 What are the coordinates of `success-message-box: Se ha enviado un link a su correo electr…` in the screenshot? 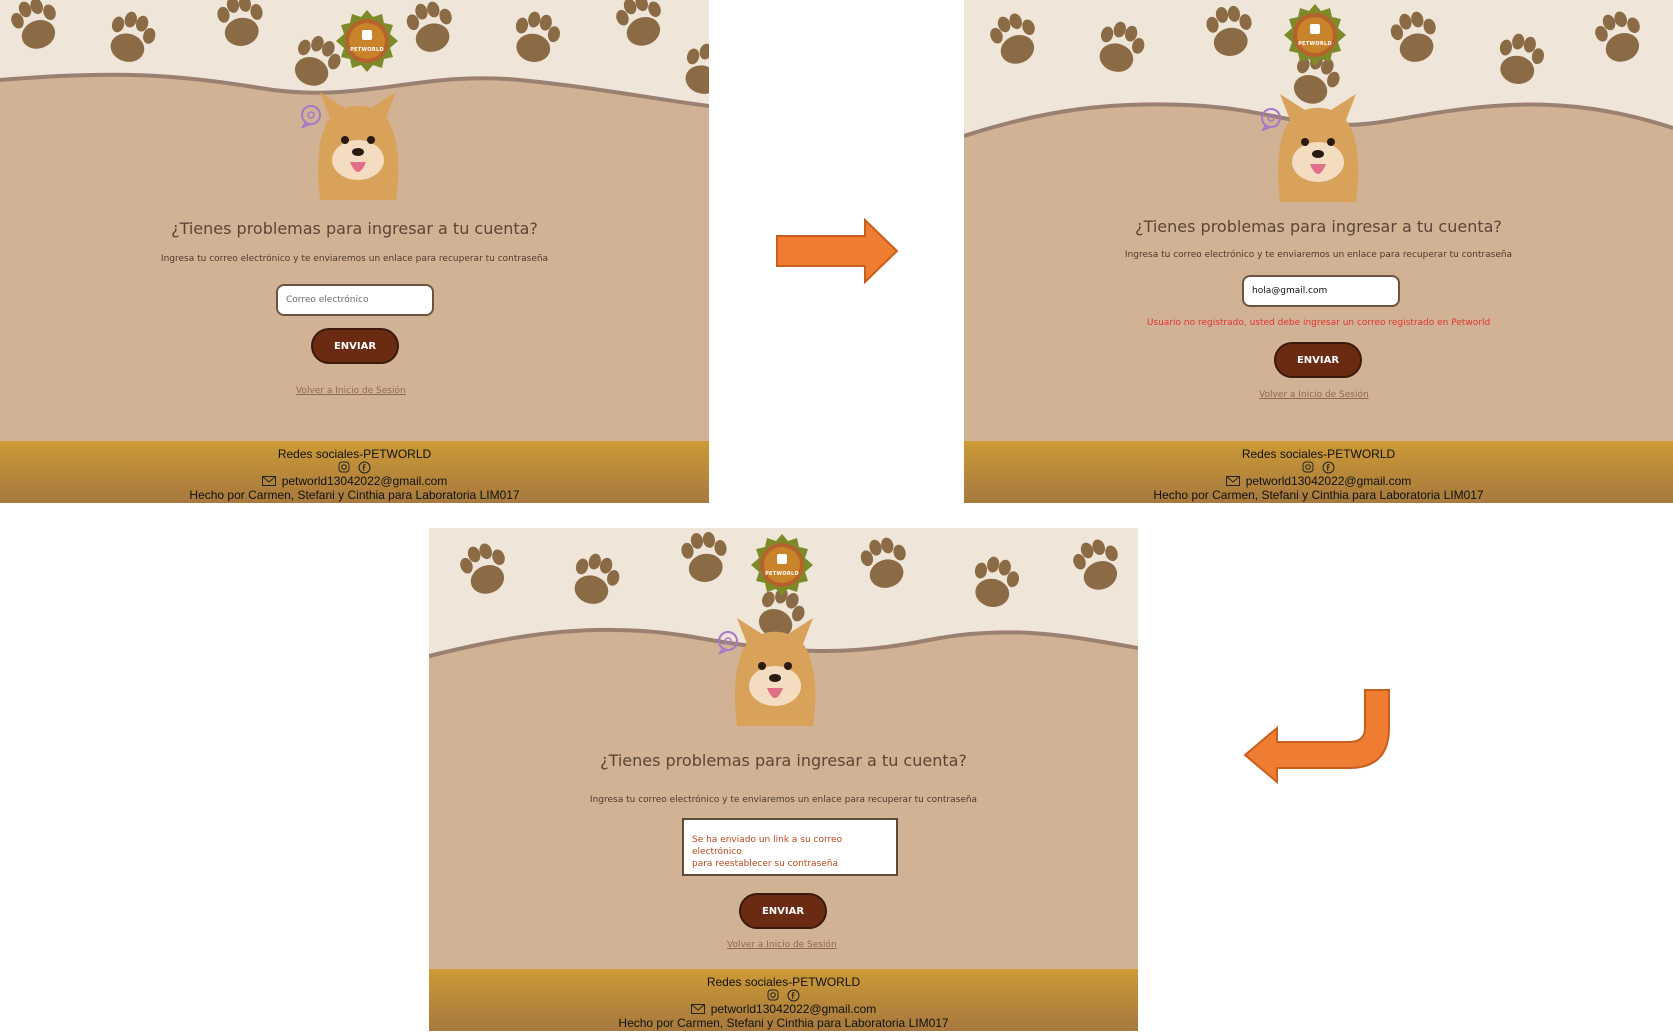 It's located at (790, 847).